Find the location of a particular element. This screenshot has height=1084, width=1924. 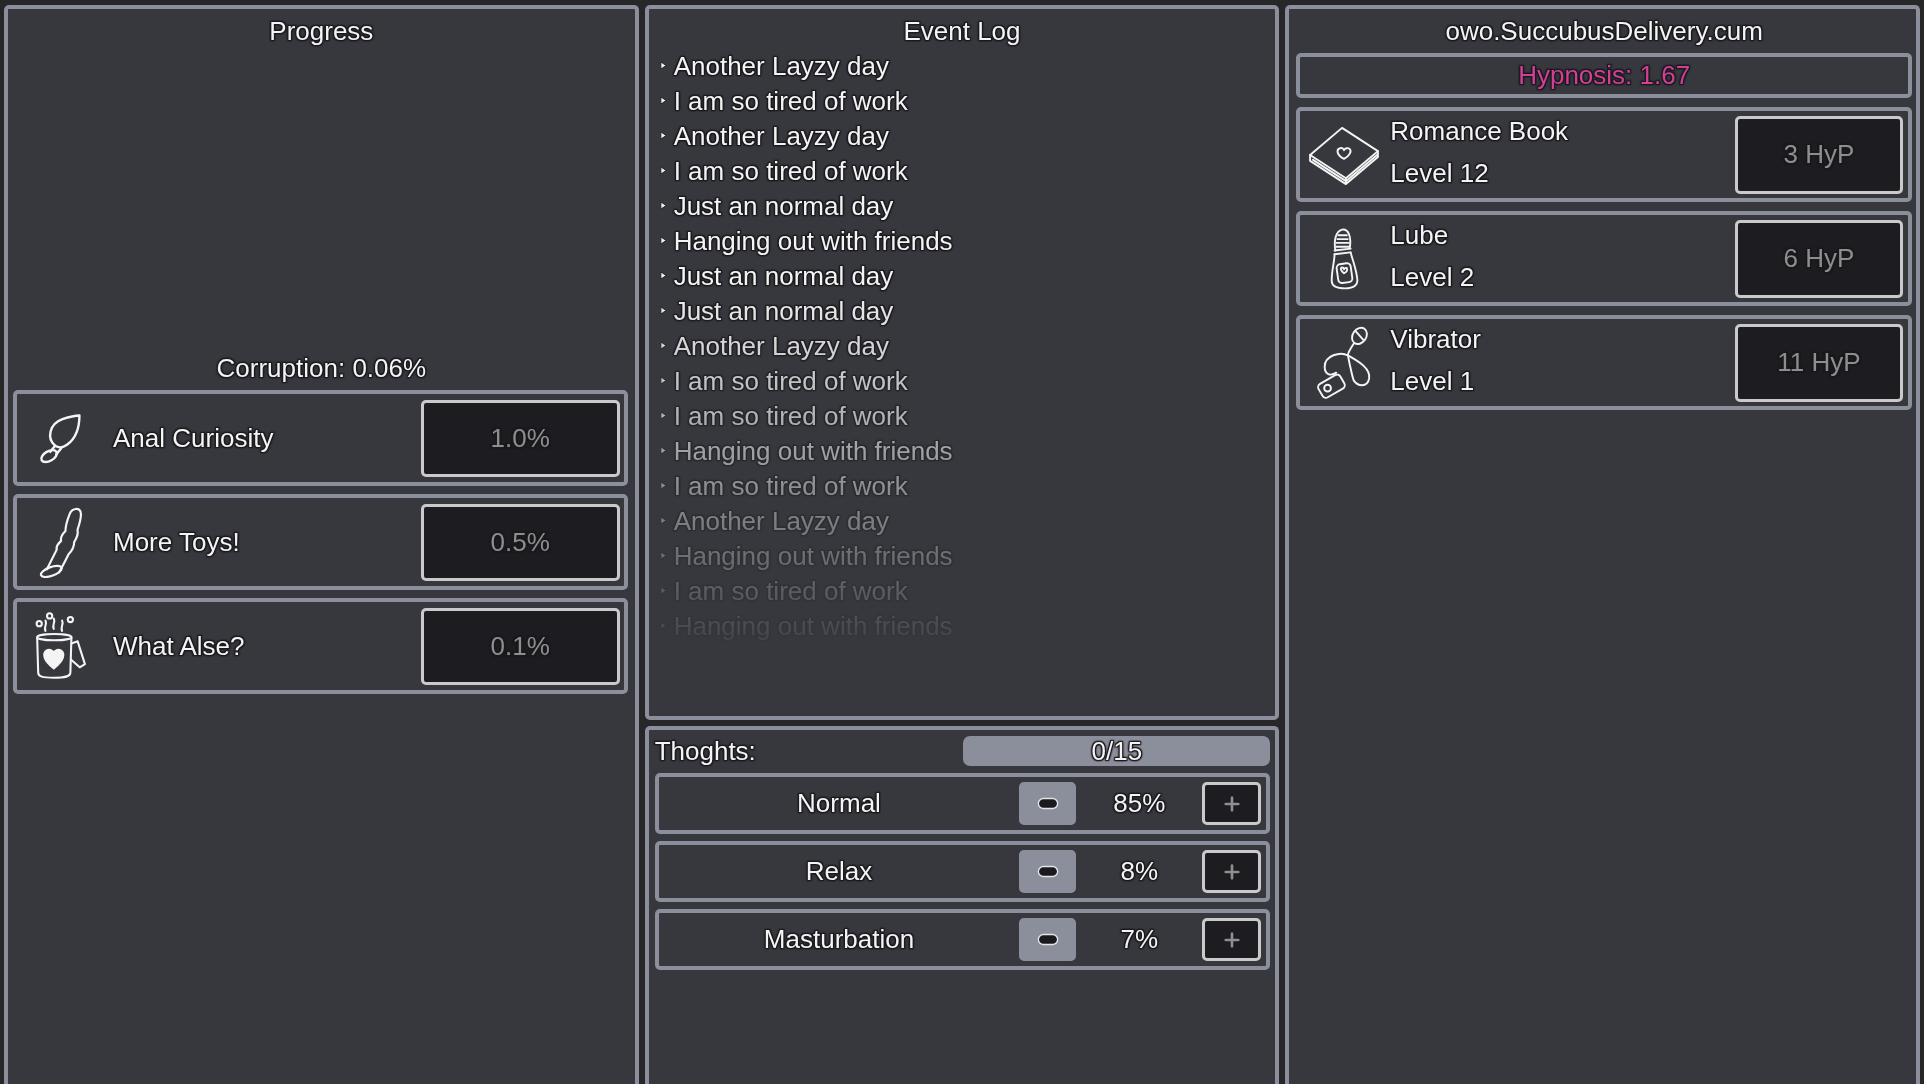

panel-title: Event Log is located at coordinates (962, 31).